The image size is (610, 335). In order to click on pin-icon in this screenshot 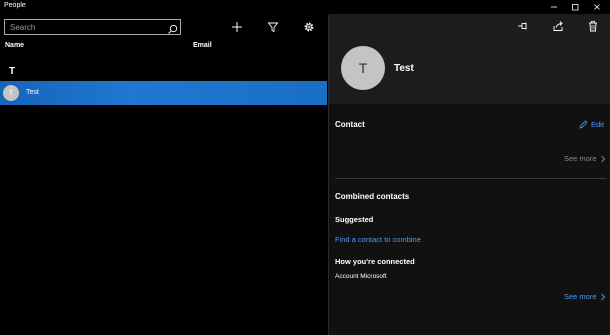, I will do `click(522, 26)`.